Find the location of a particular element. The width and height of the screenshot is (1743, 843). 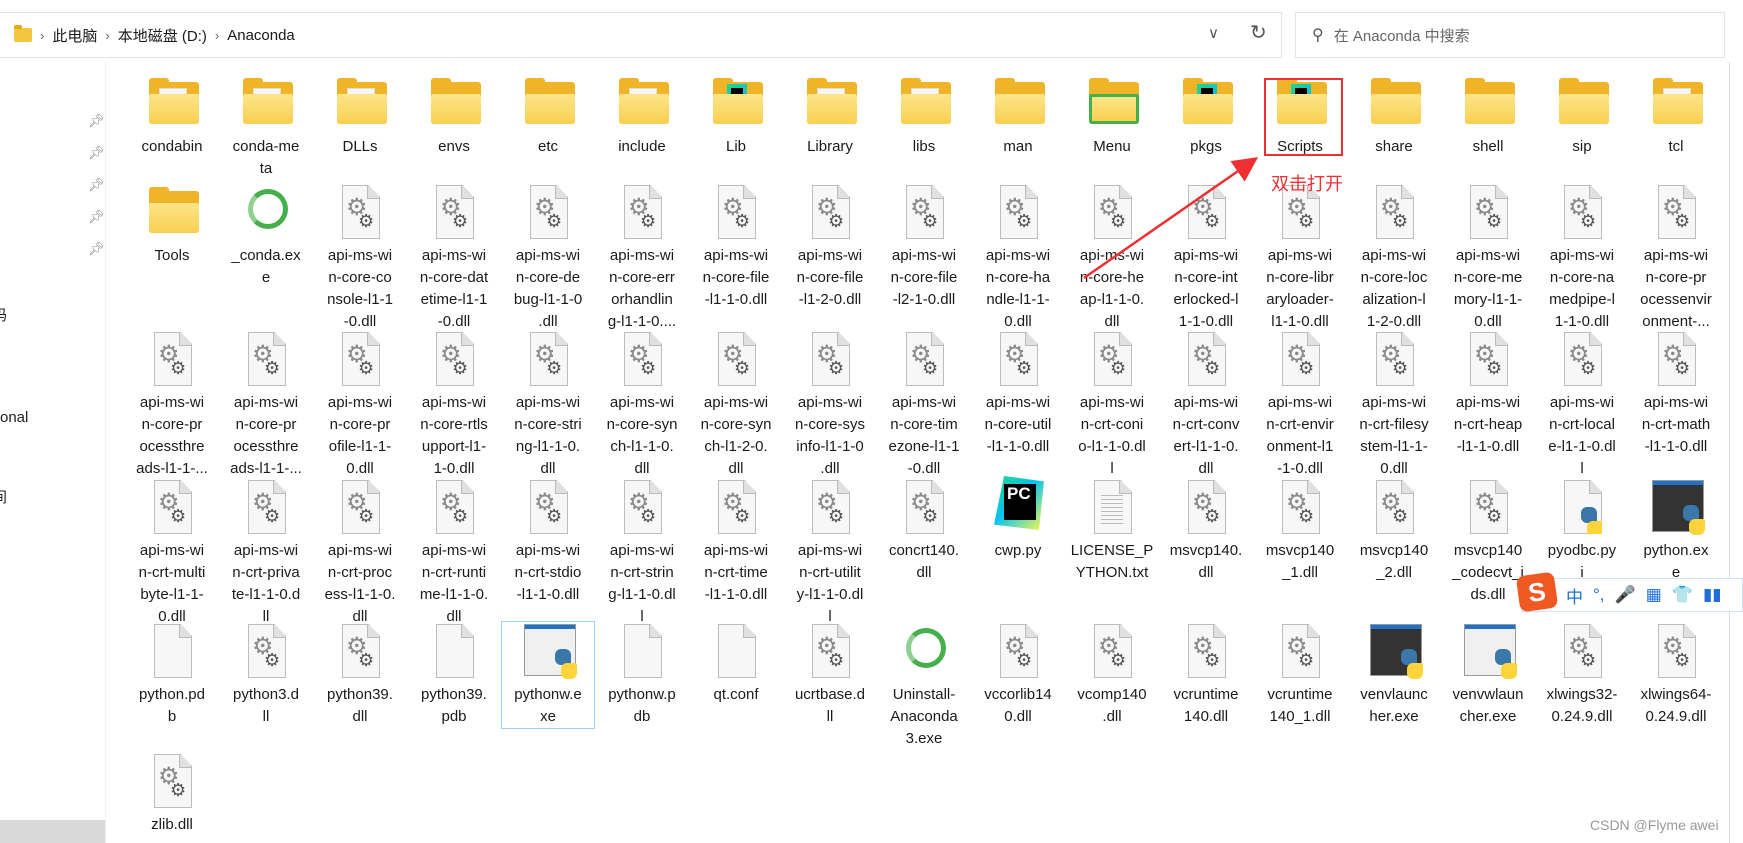

sogou-logo: S is located at coordinates (1537, 592).